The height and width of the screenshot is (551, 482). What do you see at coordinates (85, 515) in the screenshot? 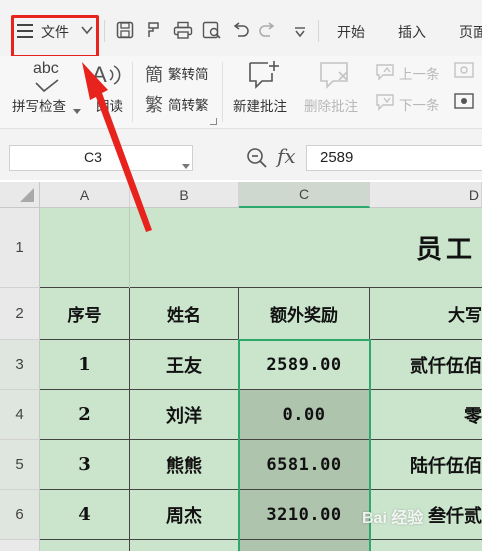
I see `table-row-4-index: 4` at bounding box center [85, 515].